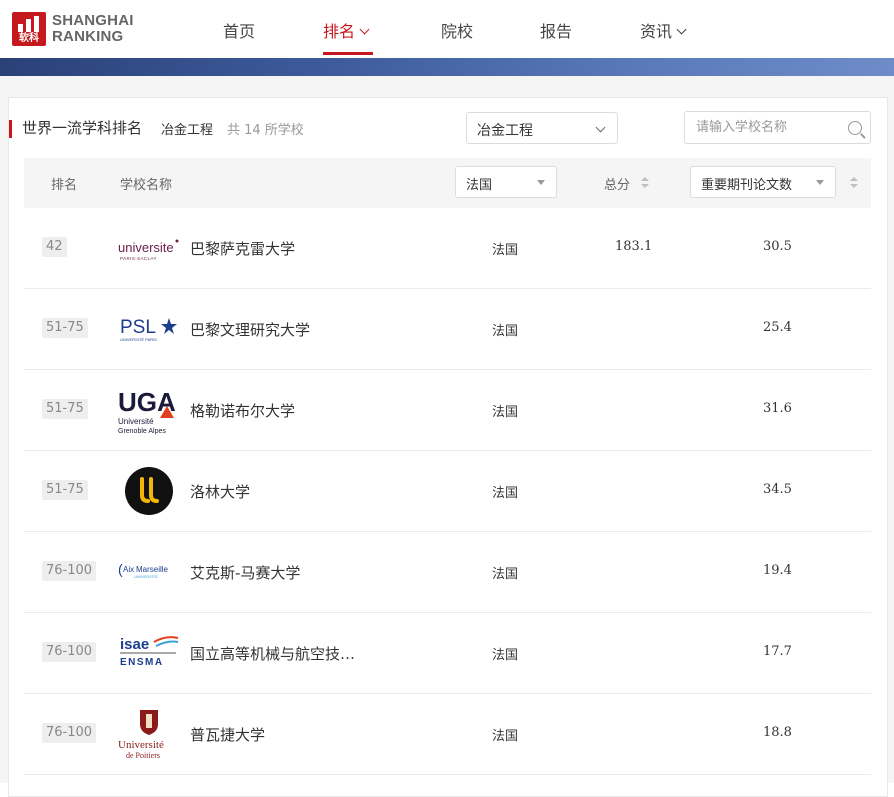  I want to click on nav-institutions: 院校, so click(457, 30).